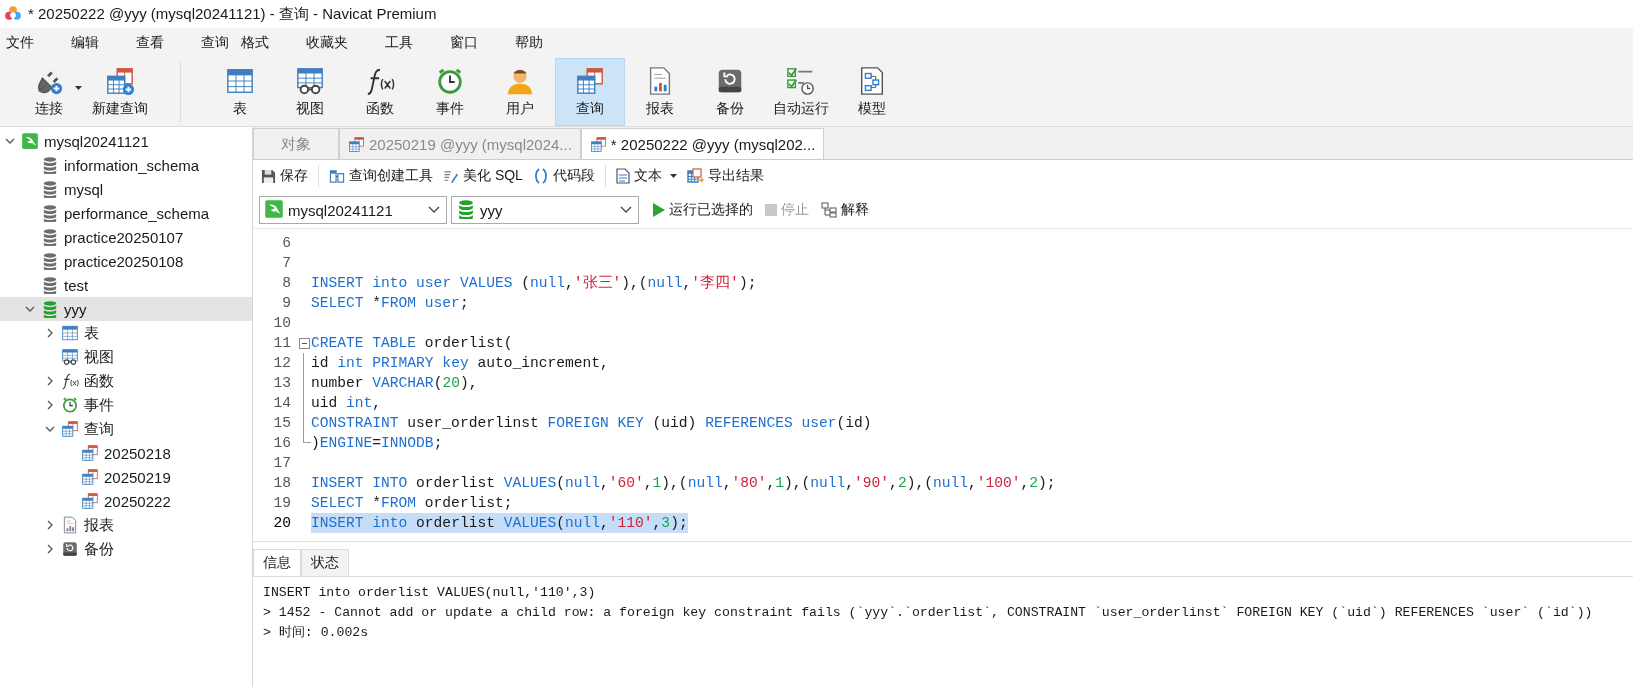 Image resolution: width=1633 pixels, height=687 pixels. What do you see at coordinates (563, 176) in the screenshot?
I see `toolbar-button: 代码段` at bounding box center [563, 176].